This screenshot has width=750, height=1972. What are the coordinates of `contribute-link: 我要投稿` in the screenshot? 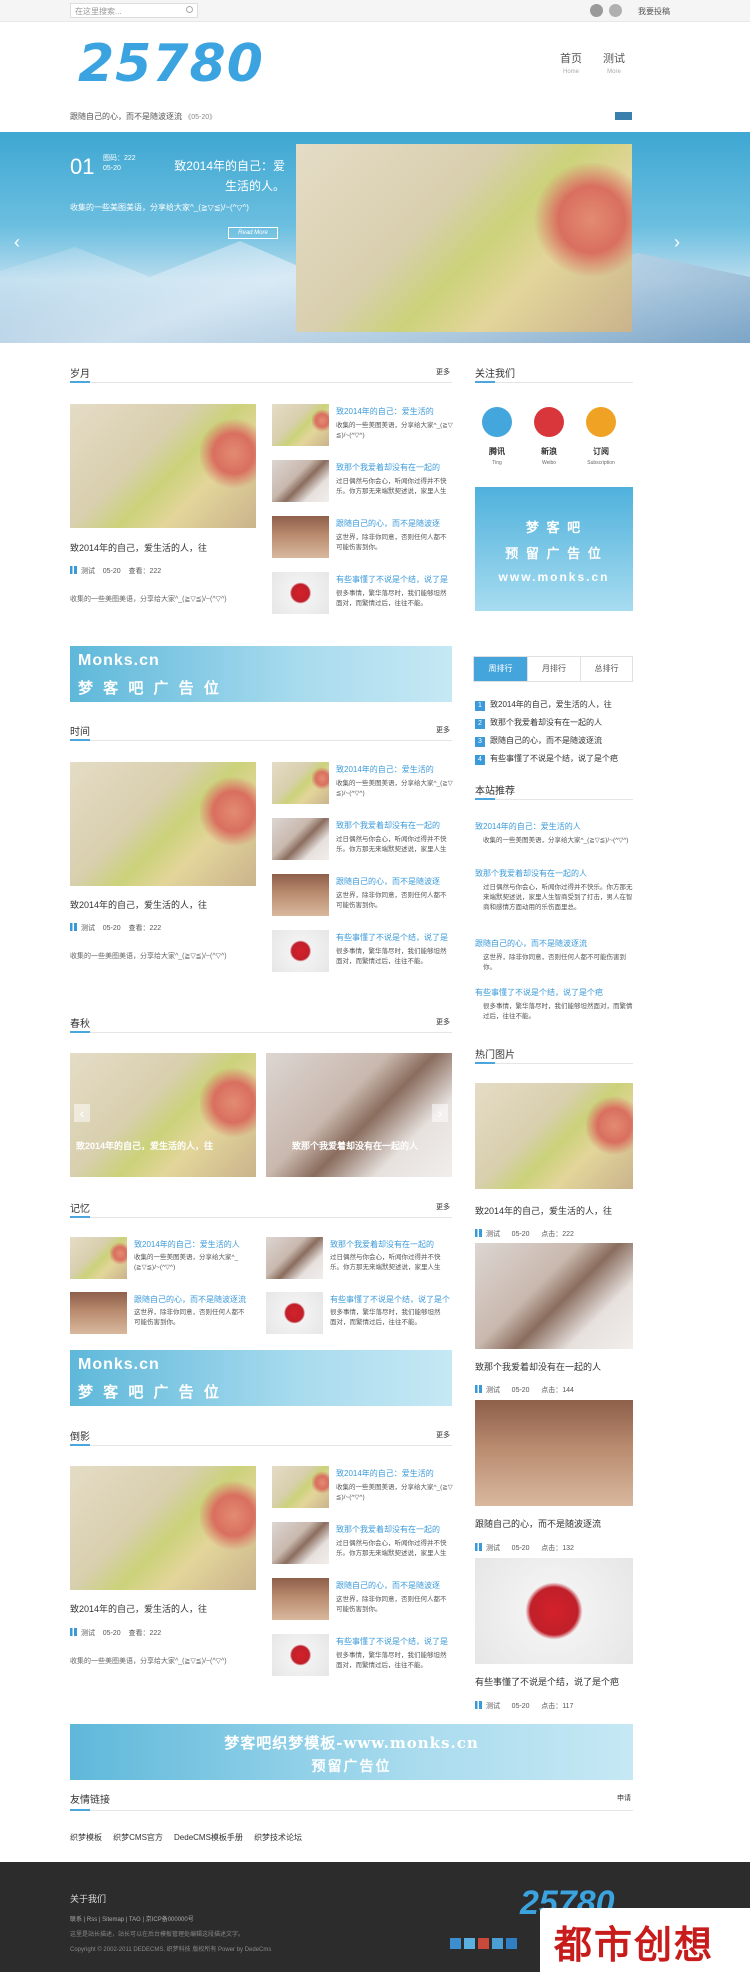 It's located at (654, 11).